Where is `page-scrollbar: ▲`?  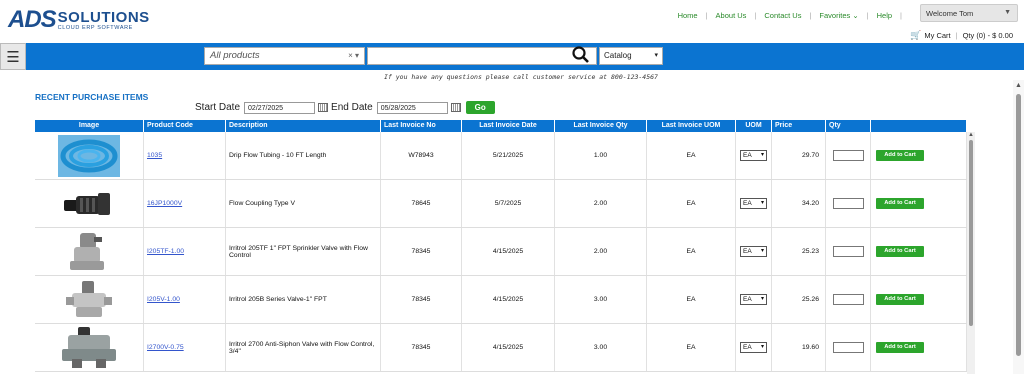 page-scrollbar: ▲ is located at coordinates (1018, 227).